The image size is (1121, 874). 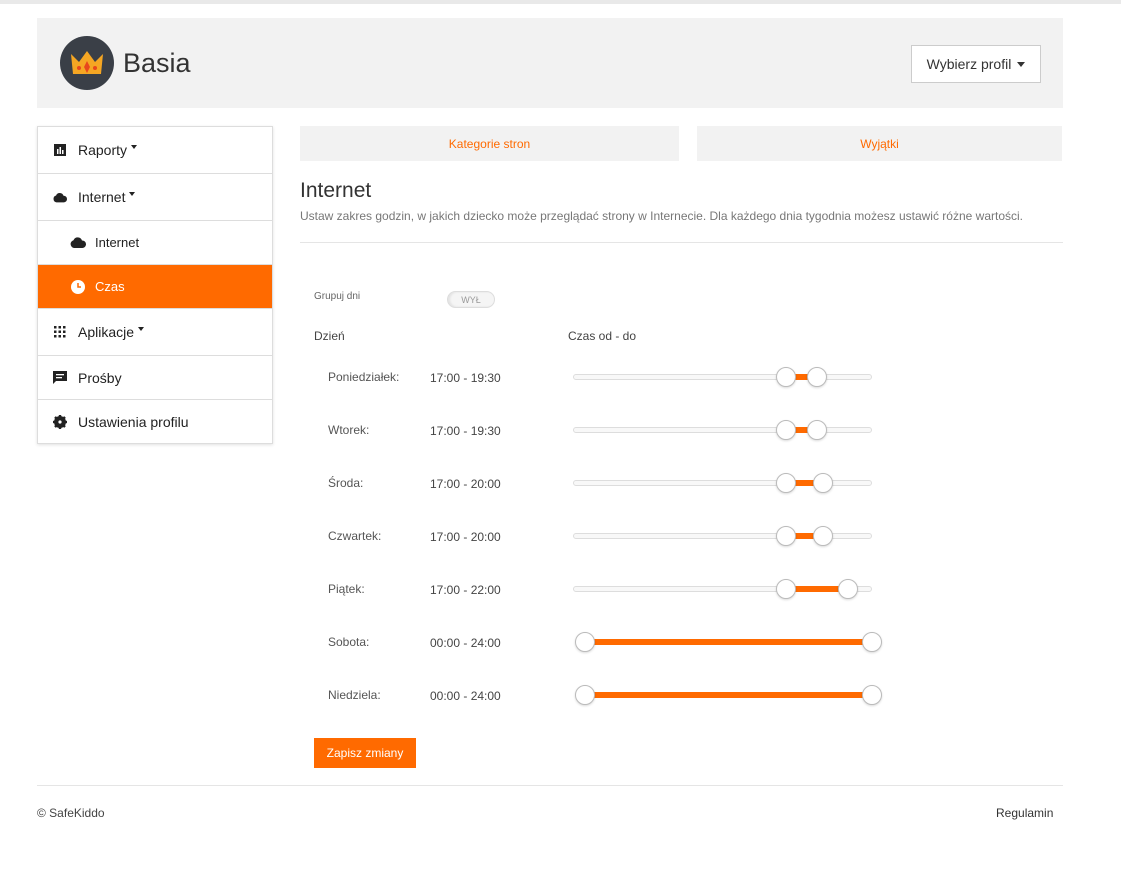 What do you see at coordinates (60, 377) in the screenshot?
I see `message-icon` at bounding box center [60, 377].